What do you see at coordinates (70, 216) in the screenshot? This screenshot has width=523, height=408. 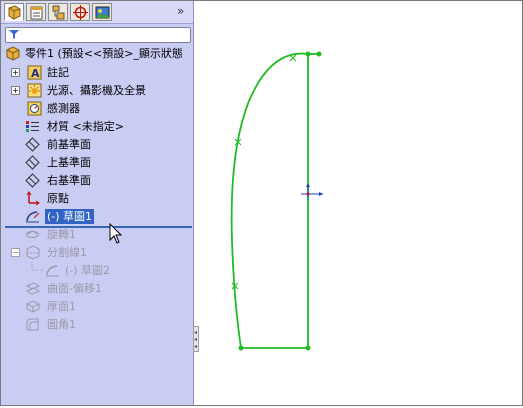 I see `tree-item-label: (-) 草圖1` at bounding box center [70, 216].